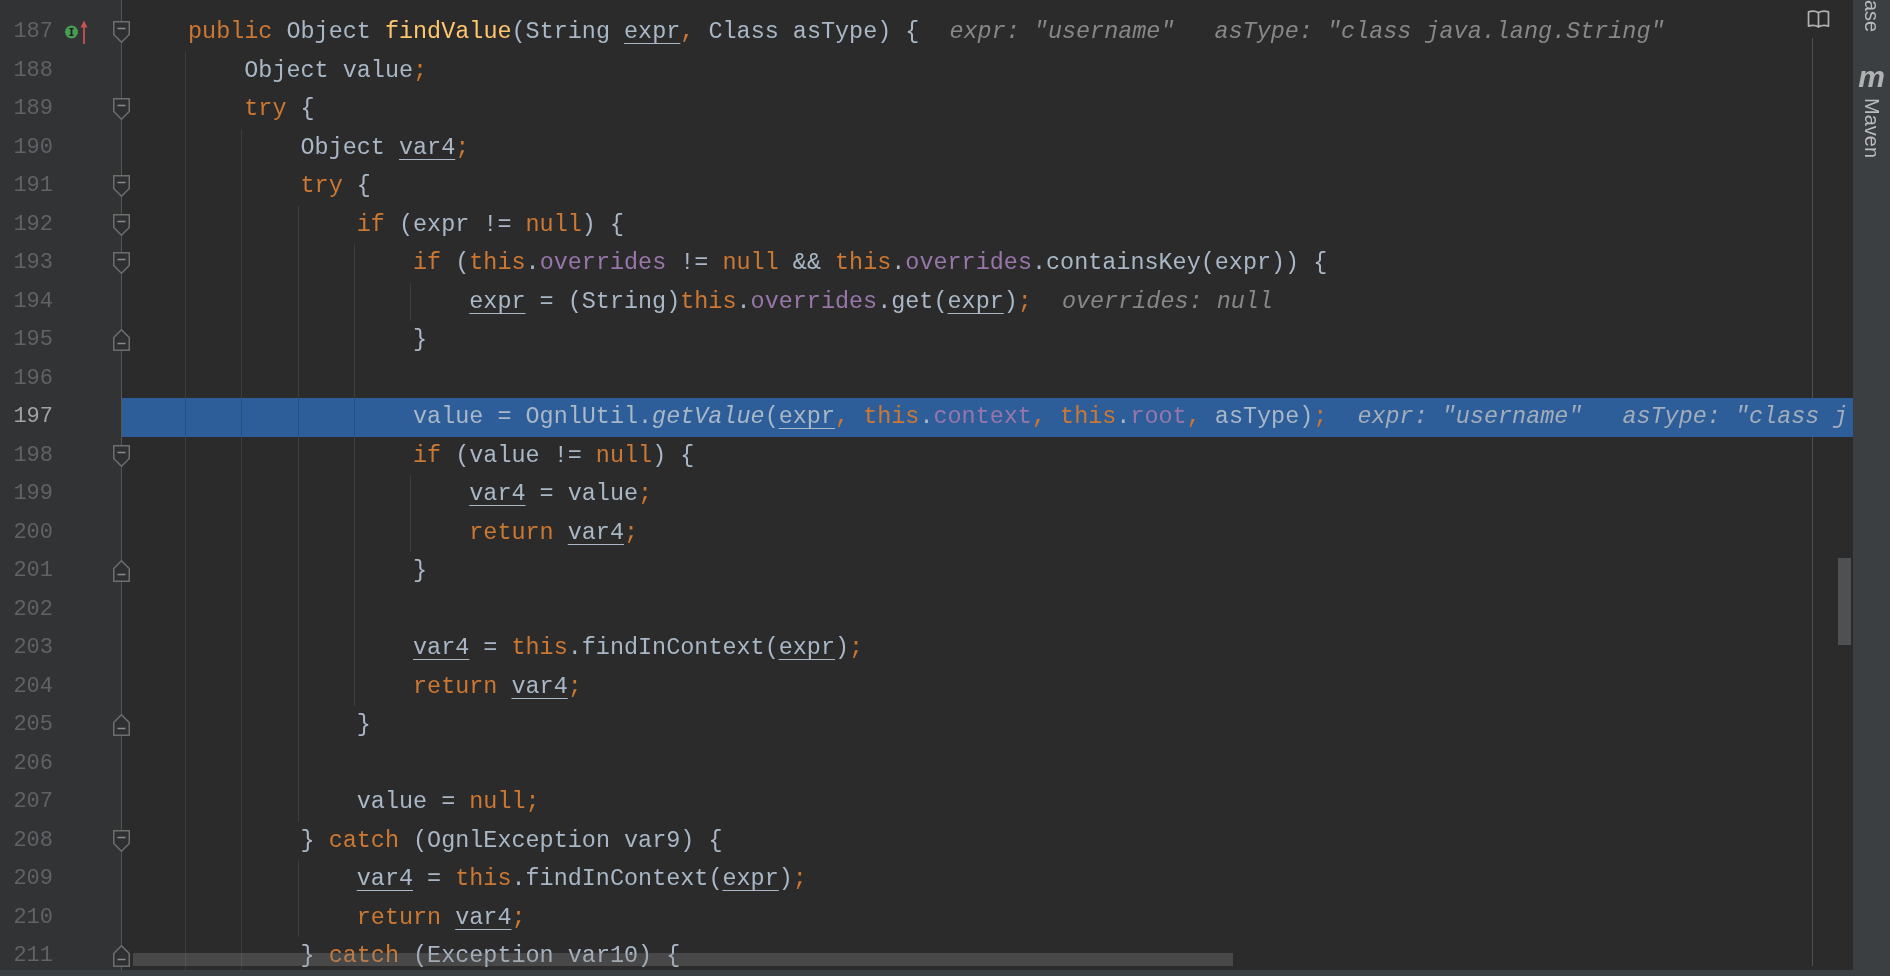  I want to click on code-line: if (value != null) {, so click(554, 455).